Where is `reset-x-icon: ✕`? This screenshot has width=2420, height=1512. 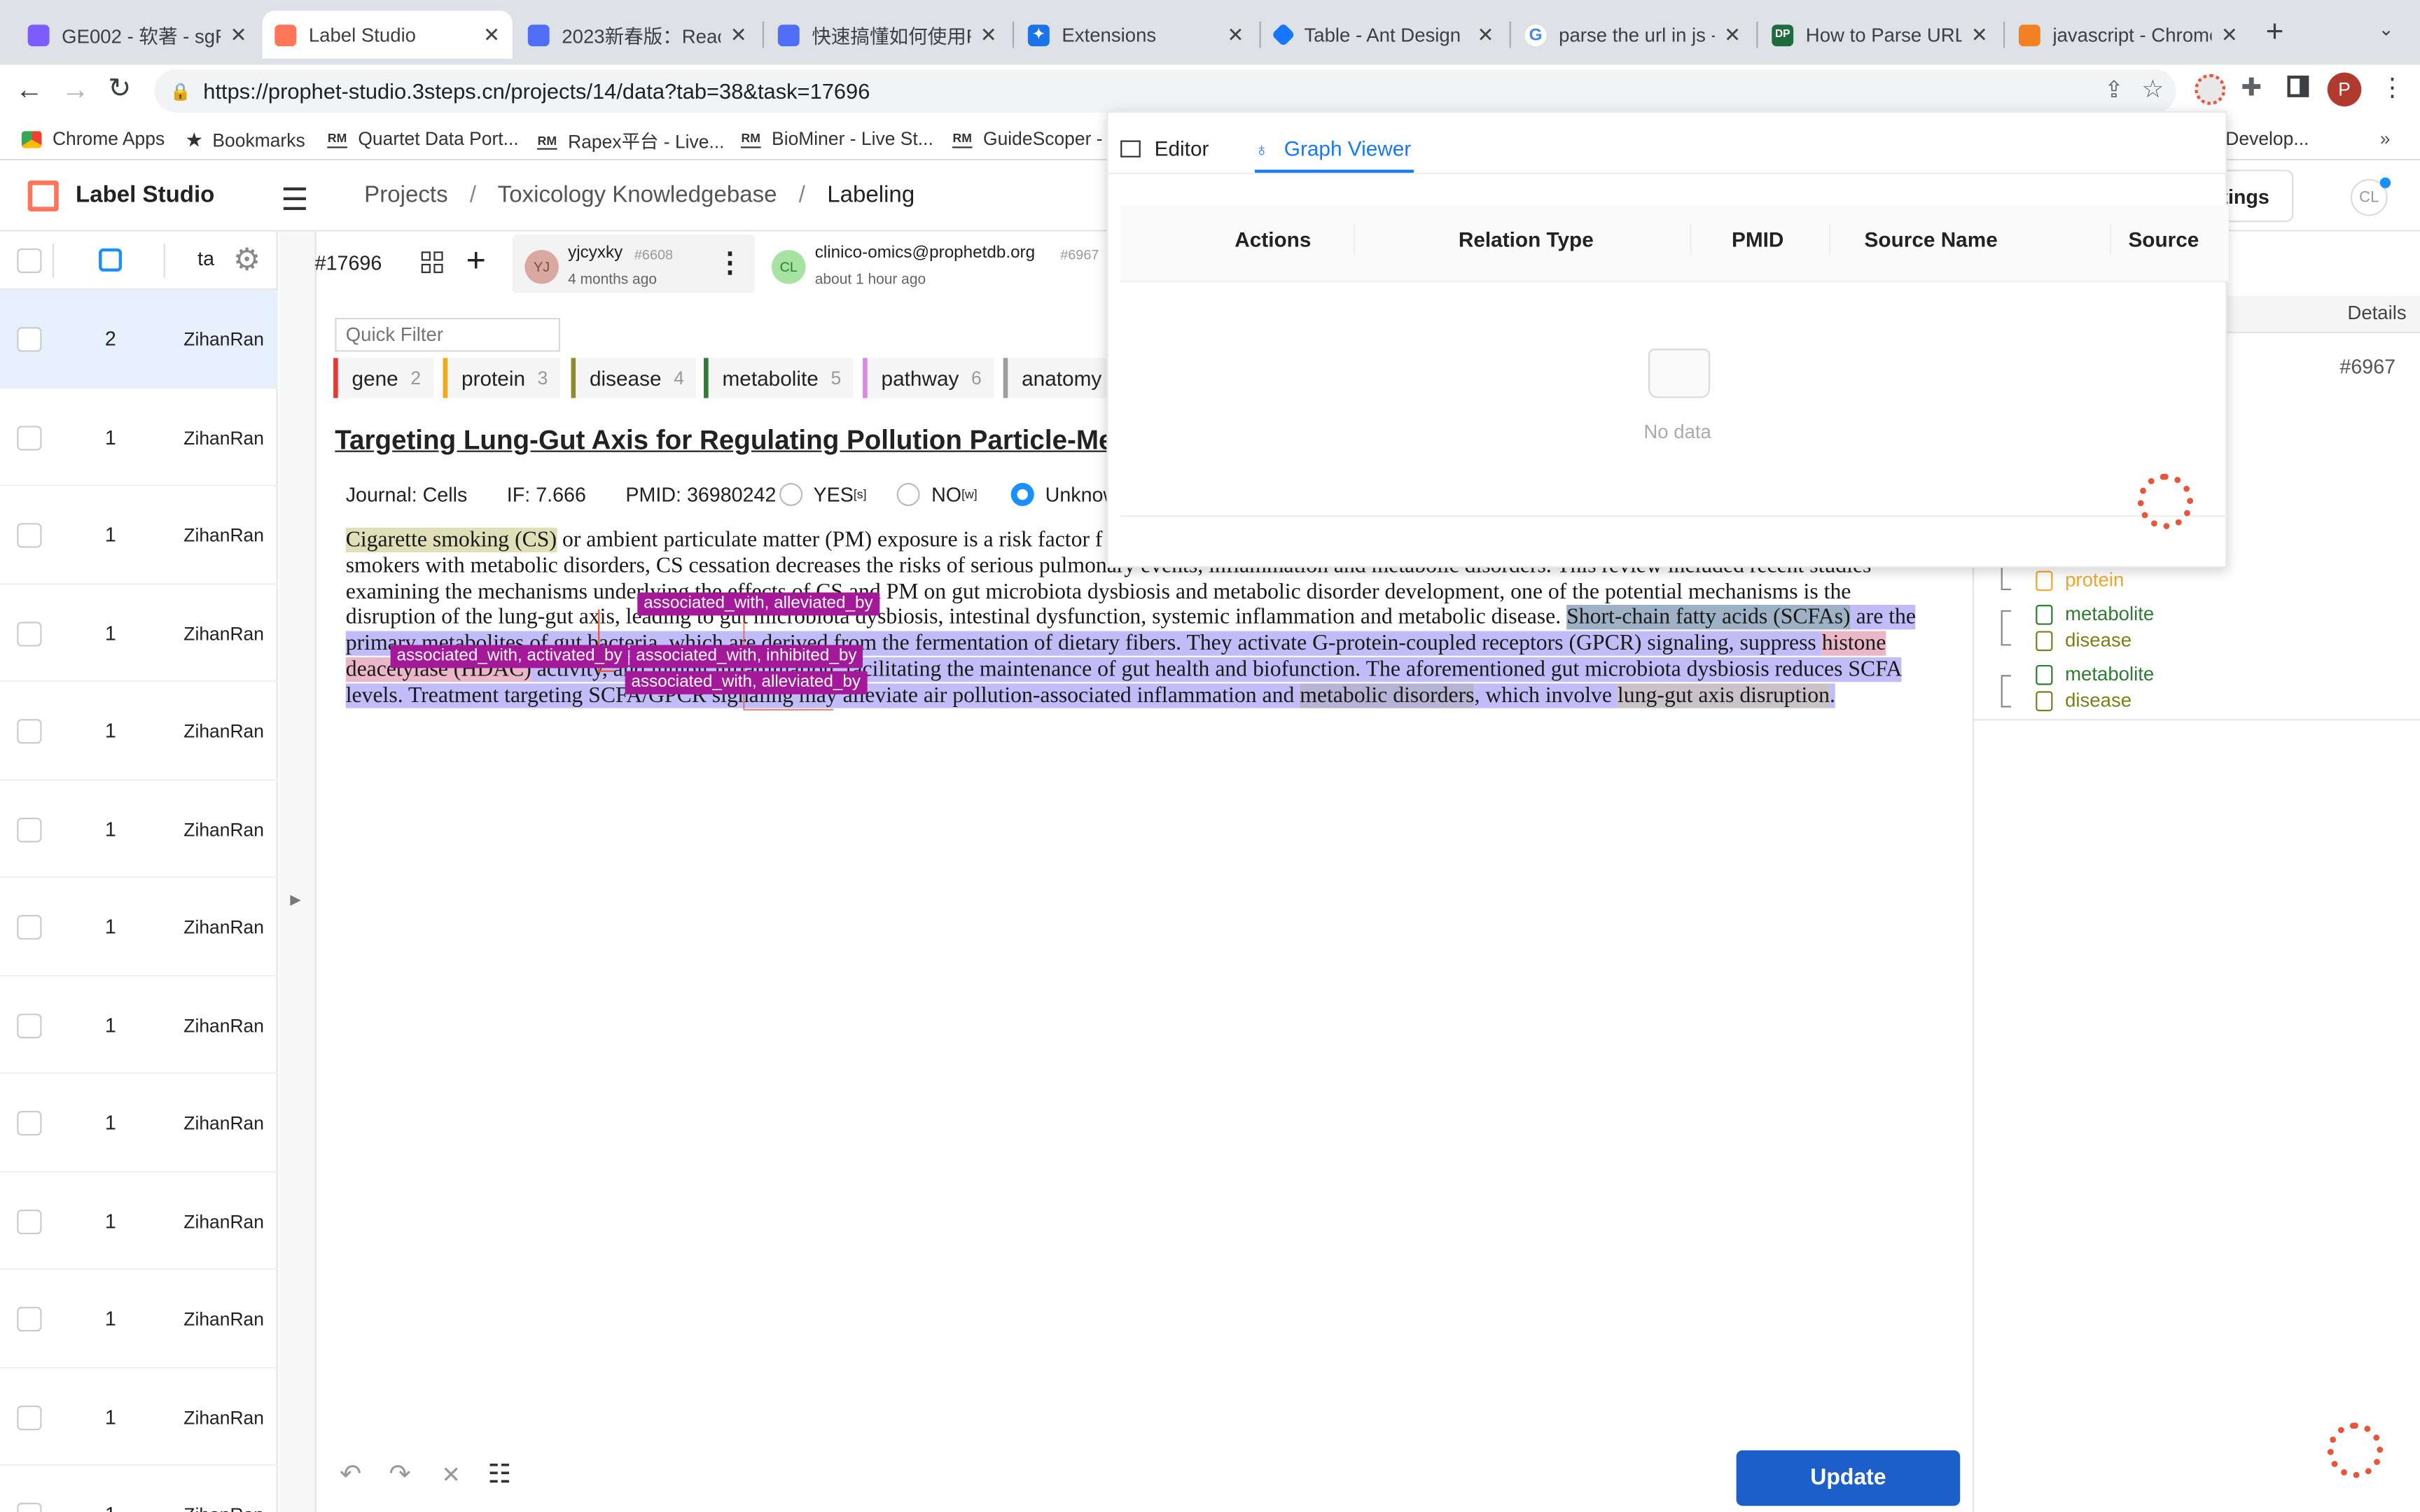
reset-x-icon: ✕ is located at coordinates (451, 1474).